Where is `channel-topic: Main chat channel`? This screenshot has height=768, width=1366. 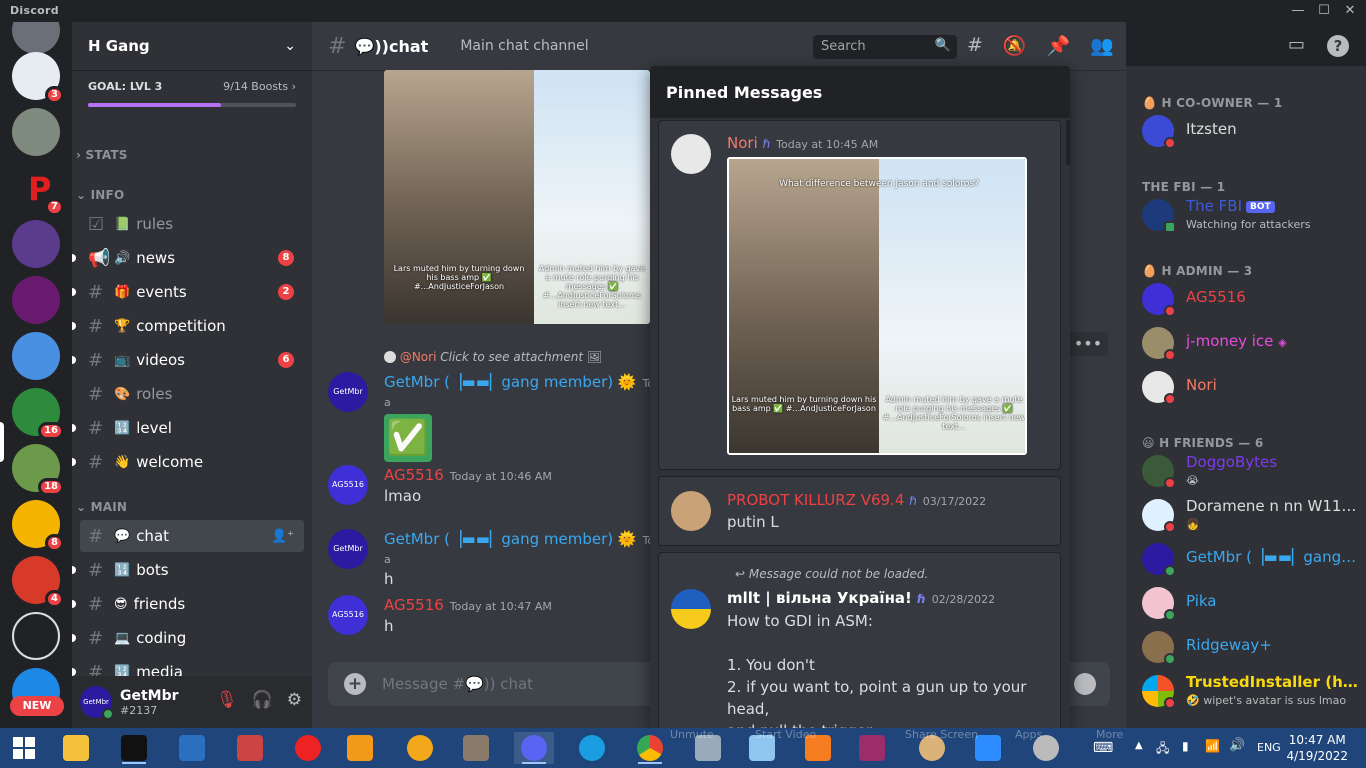 channel-topic: Main chat channel is located at coordinates (524, 46).